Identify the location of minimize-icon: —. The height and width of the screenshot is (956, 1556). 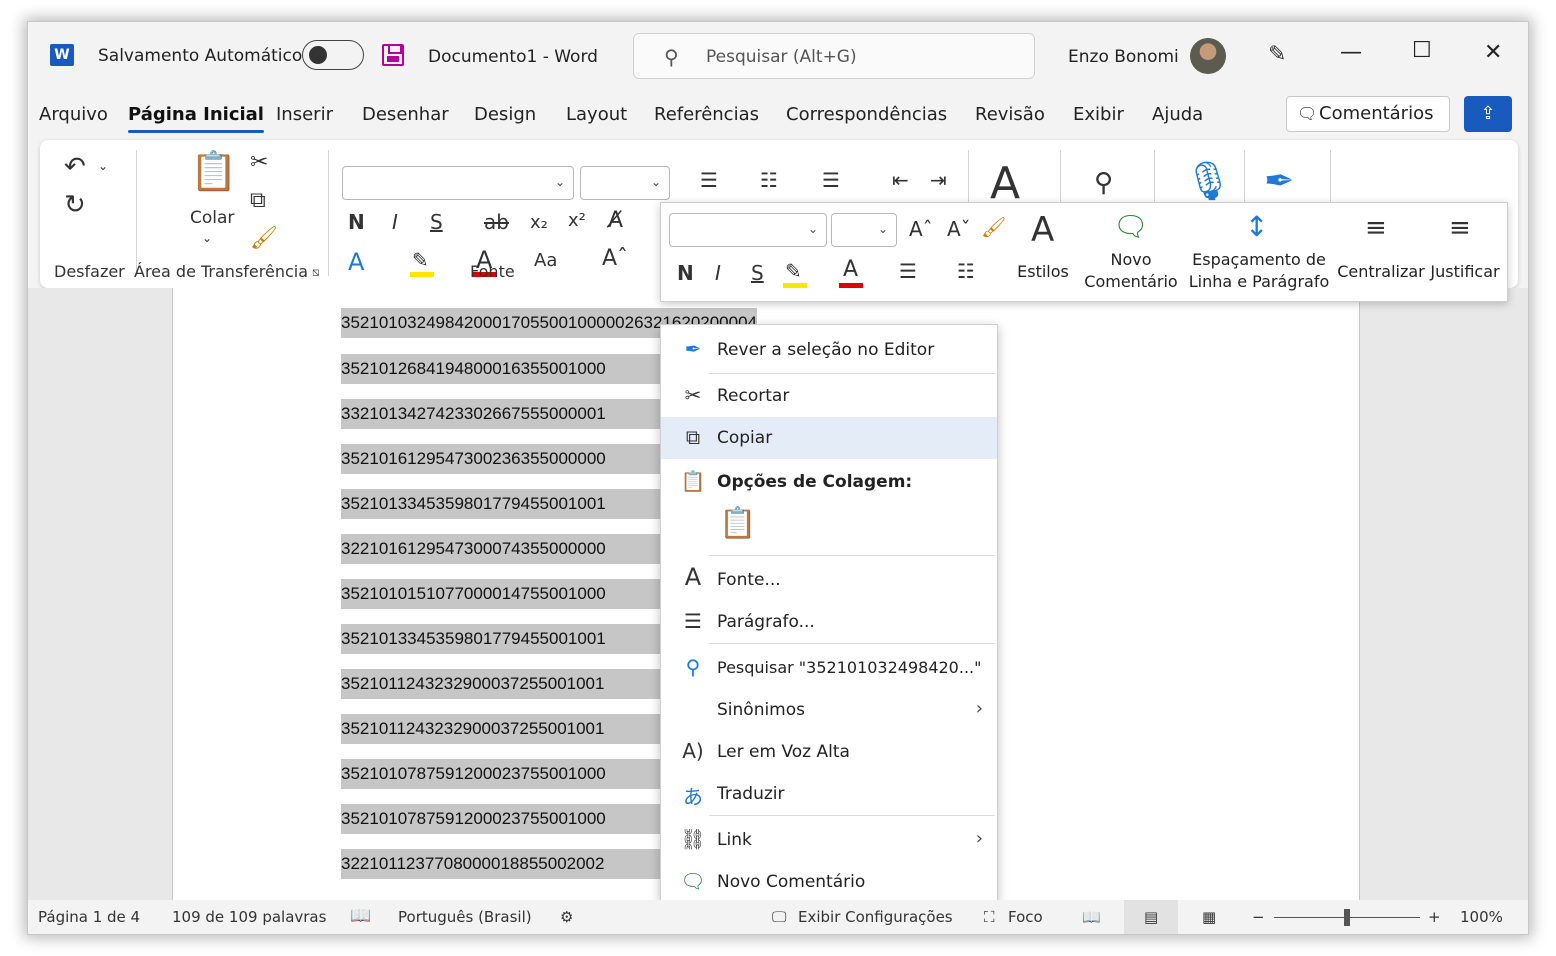
(1351, 52).